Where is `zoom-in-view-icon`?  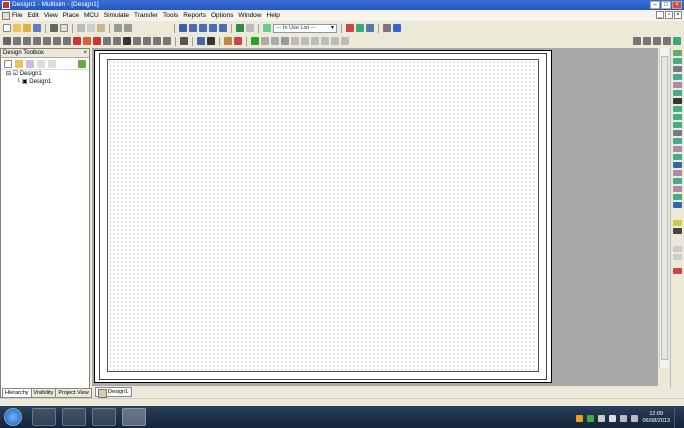
zoom-in-view-icon is located at coordinates (637, 41).